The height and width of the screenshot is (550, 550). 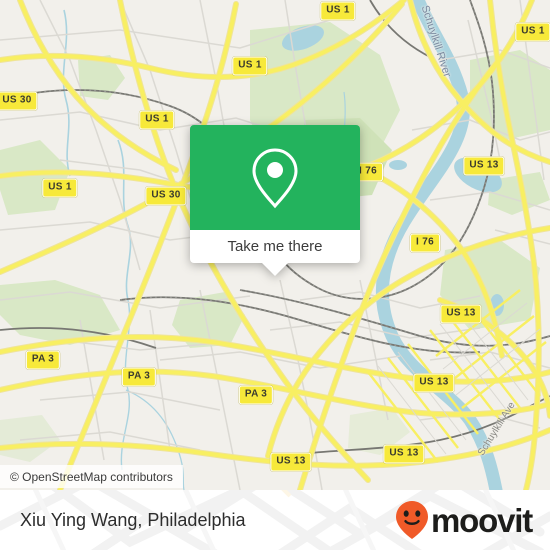 I want to click on moovit-wordmark: moovit, so click(x=482, y=520).